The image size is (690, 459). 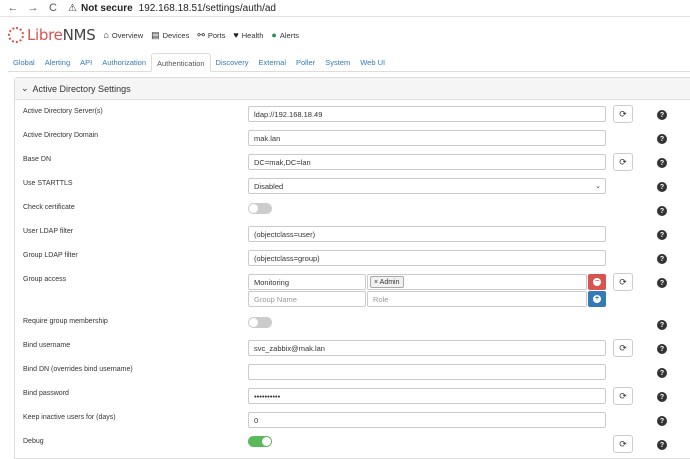 I want to click on require-membership-toggle, so click(x=260, y=322).